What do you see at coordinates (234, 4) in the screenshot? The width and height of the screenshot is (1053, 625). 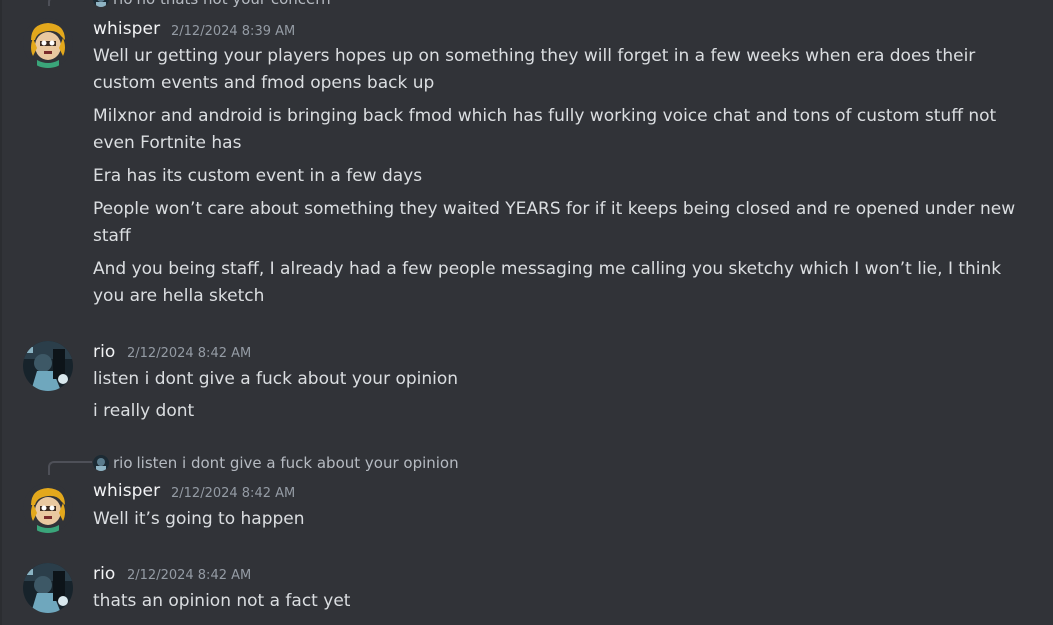 I see `reply-text: no thats not your concern` at bounding box center [234, 4].